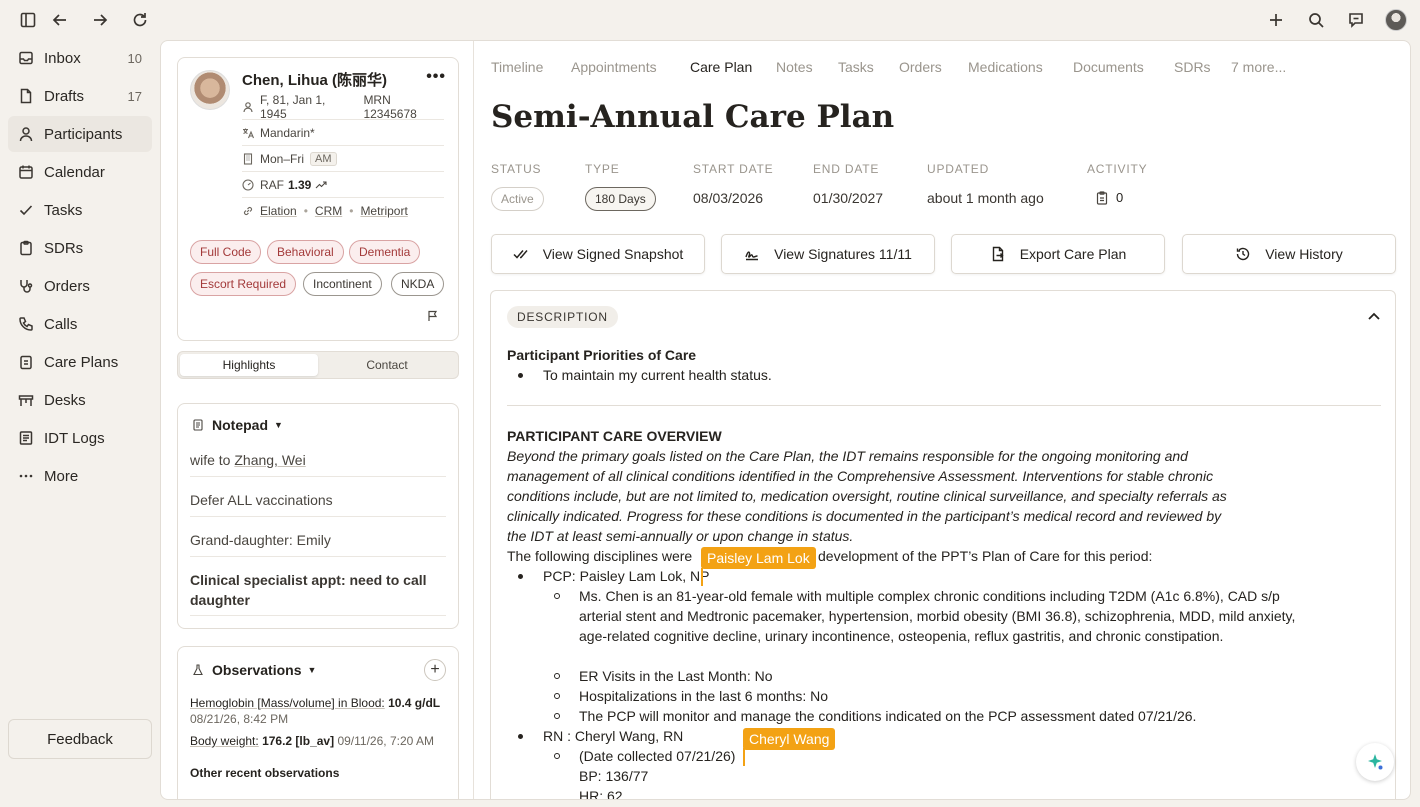 The image size is (1420, 807). What do you see at coordinates (598, 254) in the screenshot?
I see `view-signed-snapshot-button: View Signed Snapshot` at bounding box center [598, 254].